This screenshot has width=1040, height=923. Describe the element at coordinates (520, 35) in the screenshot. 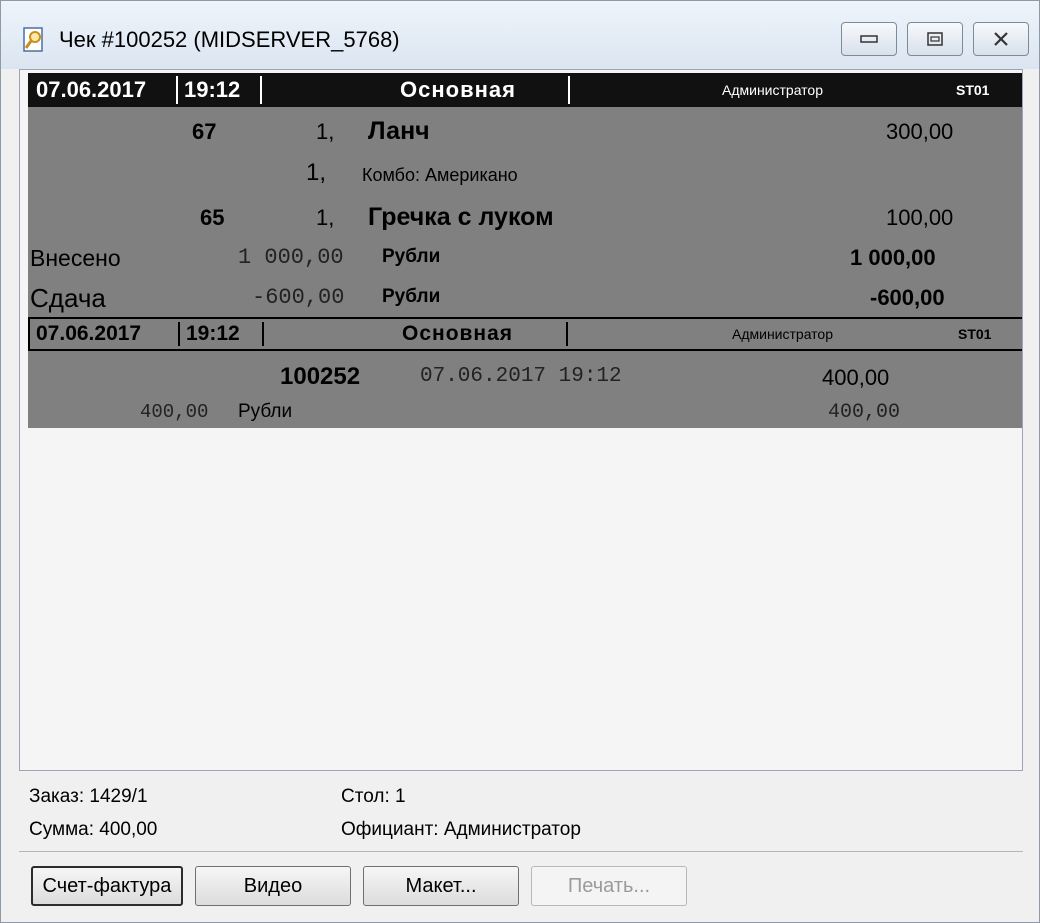

I see `title-bar: Чек #100252 (MIDSERVER_5768)` at that location.